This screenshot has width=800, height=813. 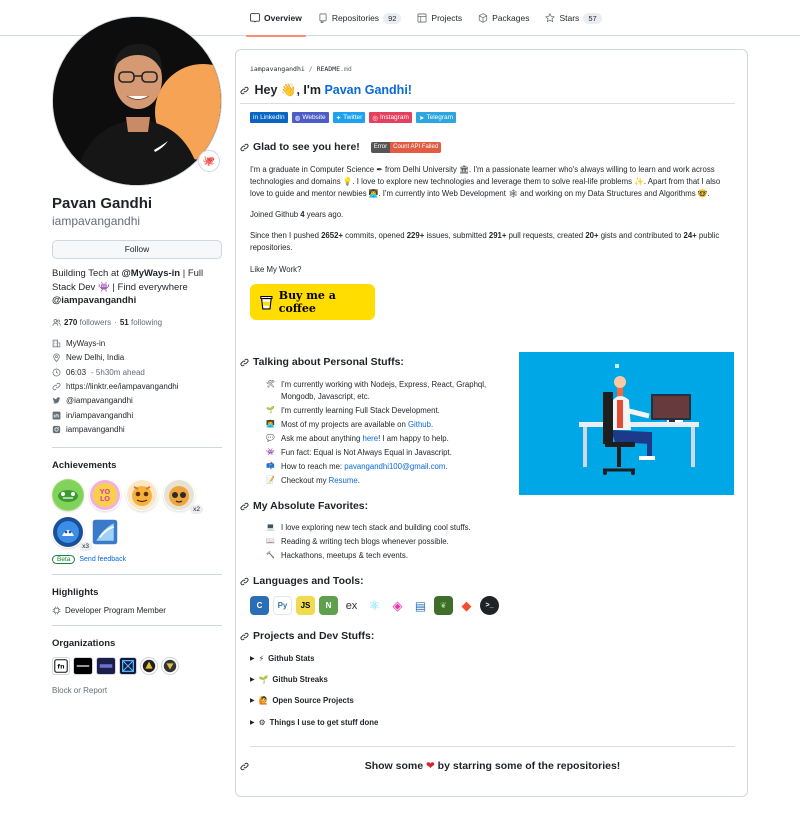 I want to click on alien-monster-emoji: 👾, so click(x=270, y=452).